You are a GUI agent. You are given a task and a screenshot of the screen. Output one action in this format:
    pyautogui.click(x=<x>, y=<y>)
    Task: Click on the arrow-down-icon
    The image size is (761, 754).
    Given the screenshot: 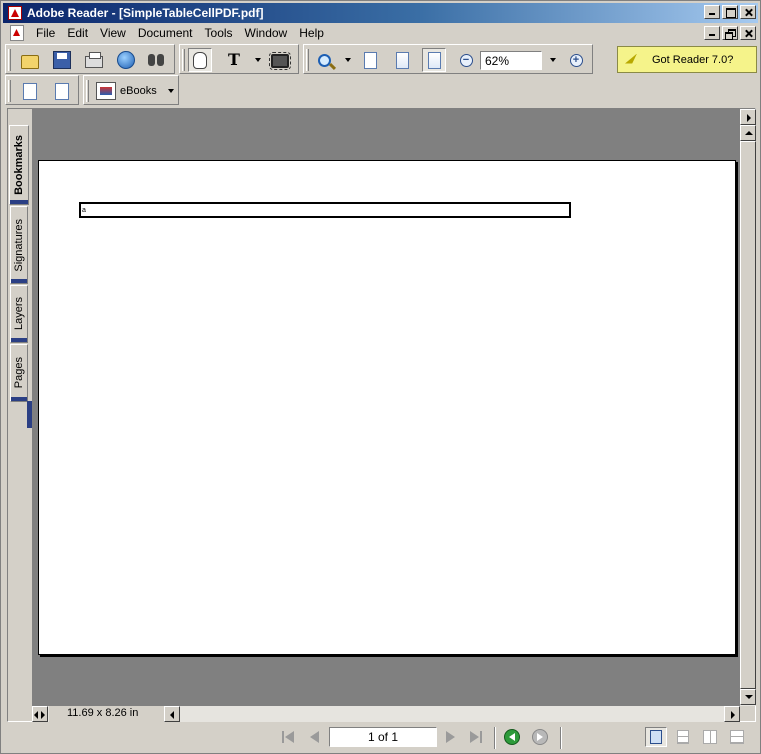 What is the action you would take?
    pyautogui.click(x=749, y=697)
    